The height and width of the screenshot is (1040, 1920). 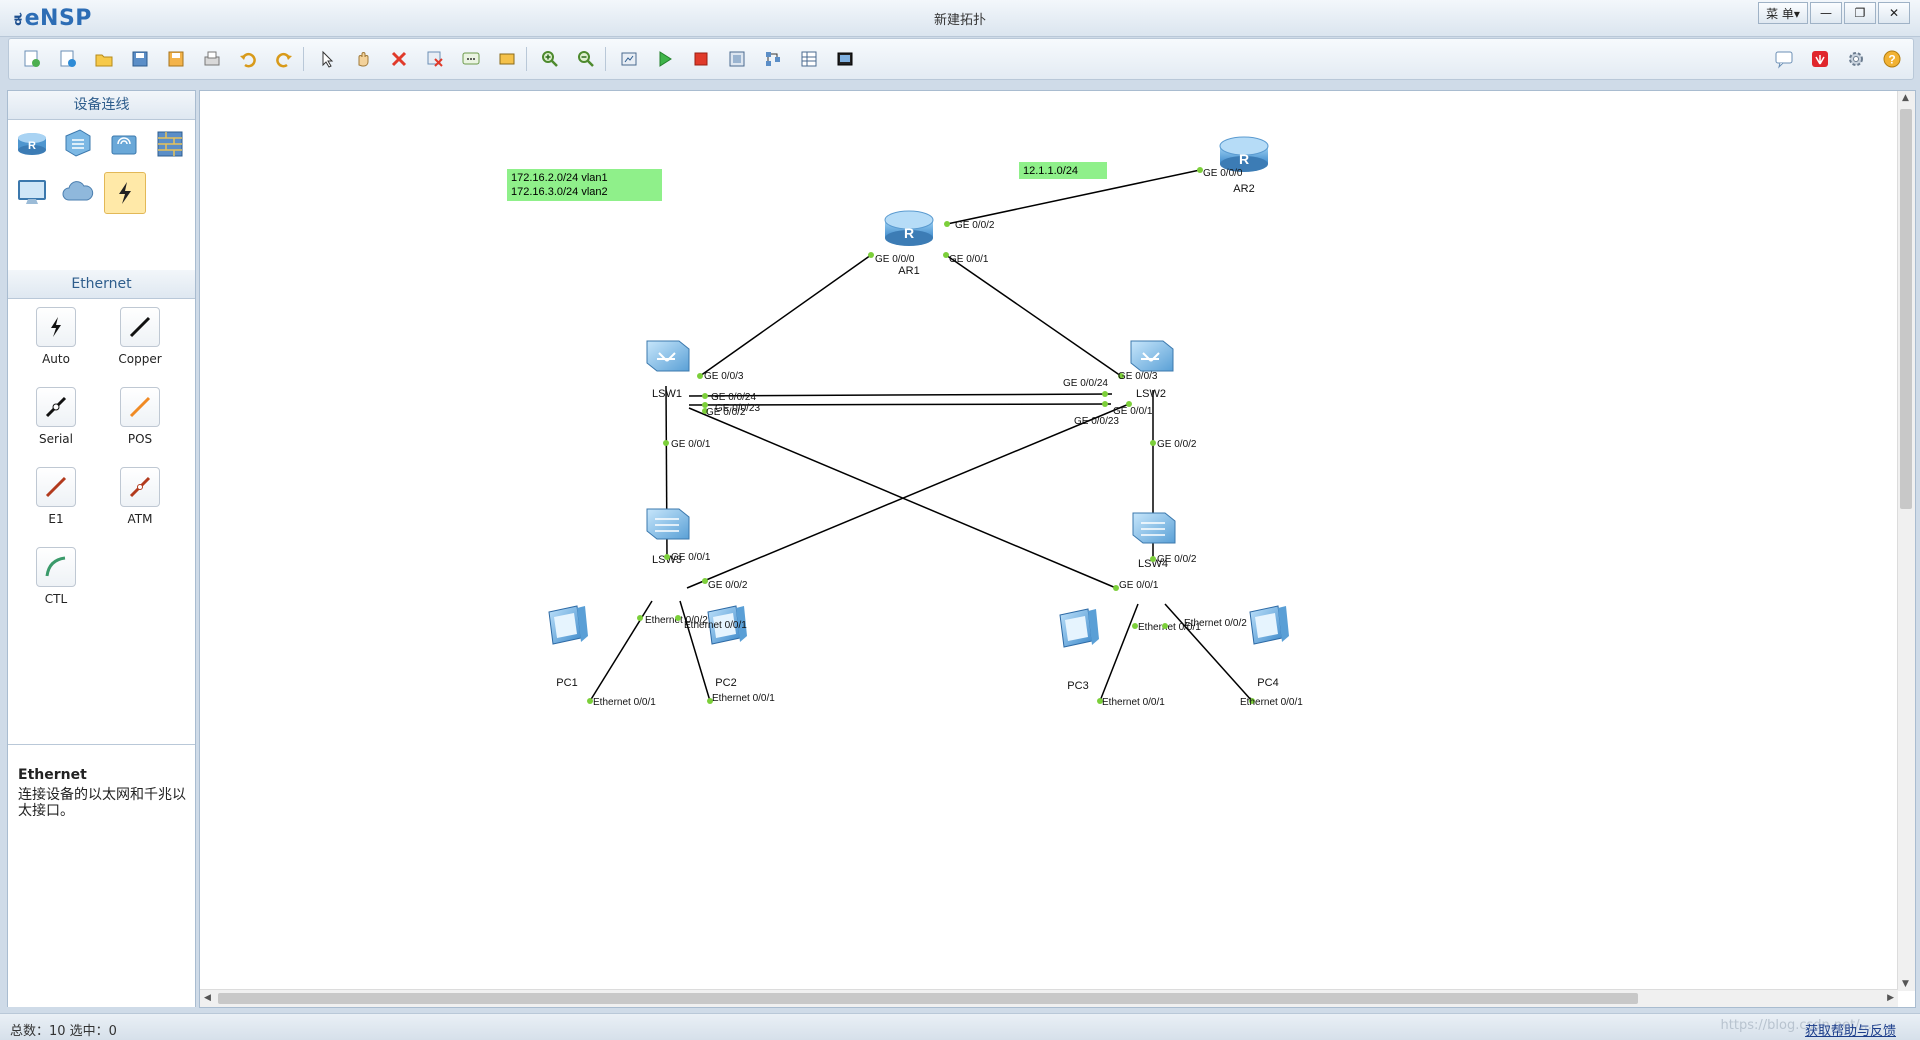 I want to click on port-label: GE 0/0/0, so click(x=1223, y=173).